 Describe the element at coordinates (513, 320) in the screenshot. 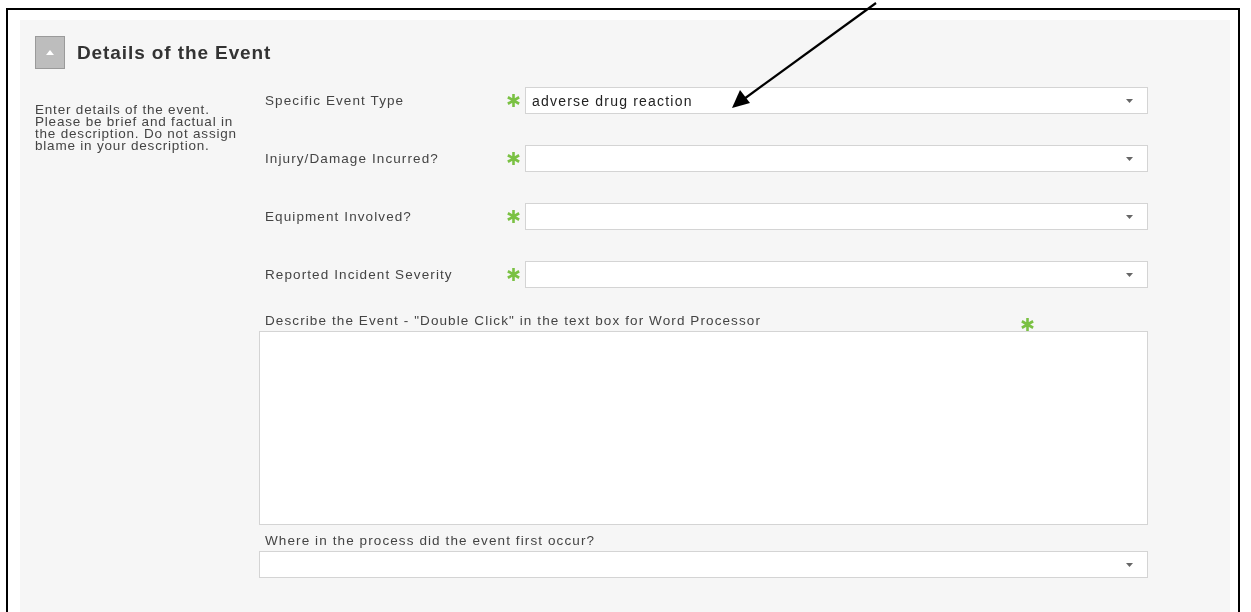

I see `field-label: Describe the Event - "Double Click" in the text box for Word Processor` at that location.